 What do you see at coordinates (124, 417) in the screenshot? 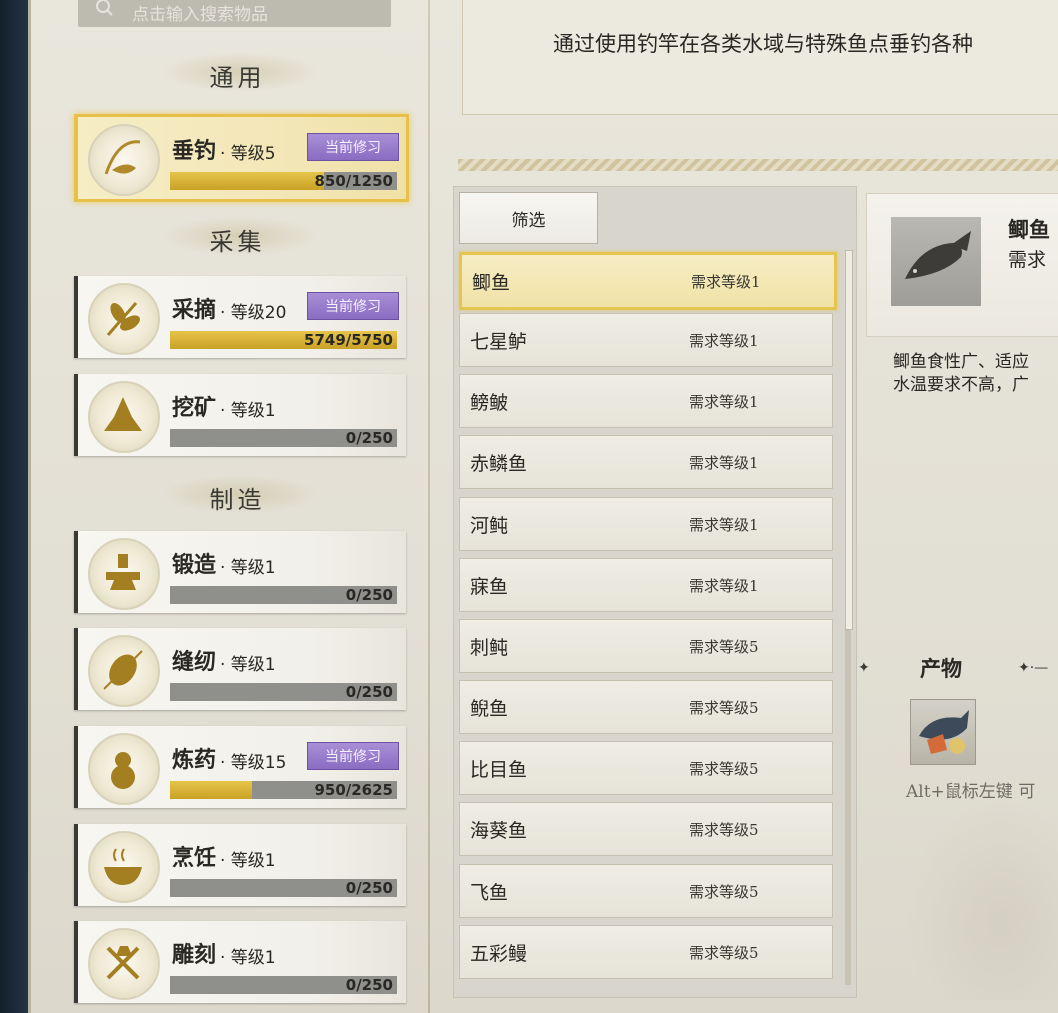
I see `ore-icon` at bounding box center [124, 417].